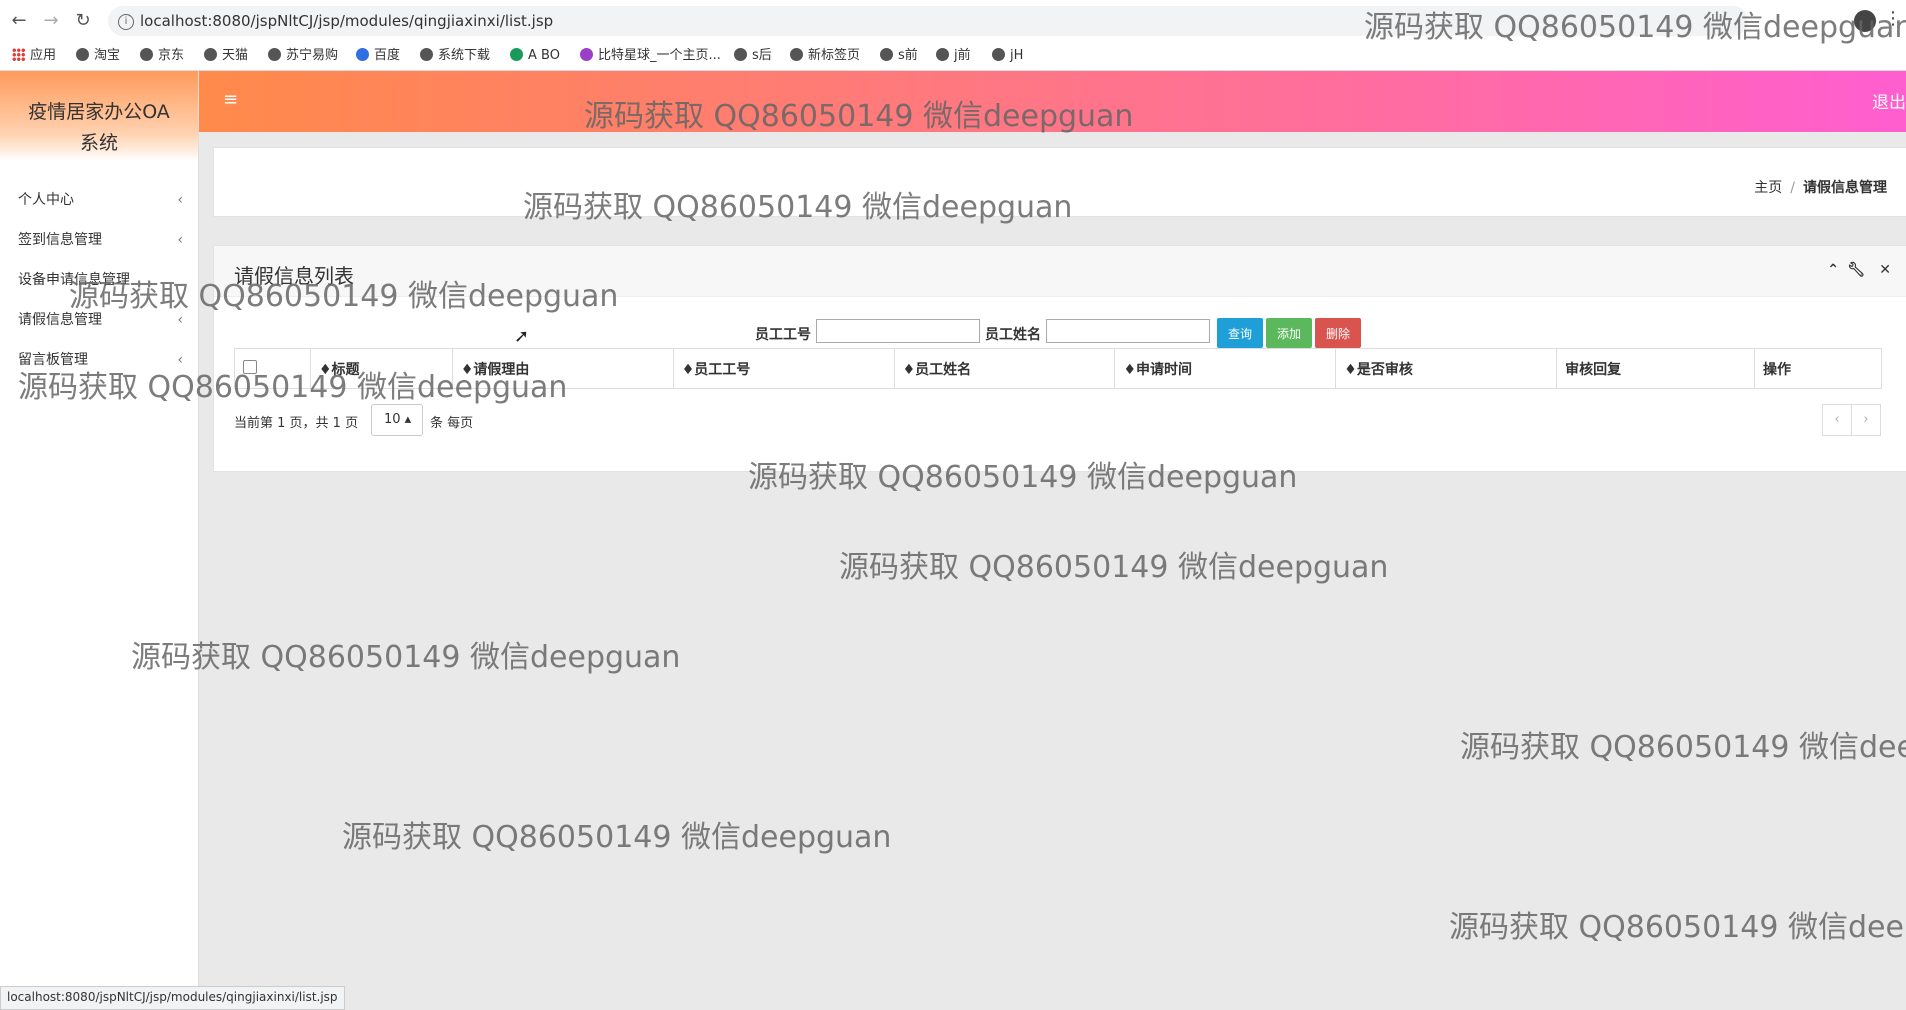 This screenshot has height=1010, width=1906. Describe the element at coordinates (19, 21) in the screenshot. I see `back-icon: ←` at that location.